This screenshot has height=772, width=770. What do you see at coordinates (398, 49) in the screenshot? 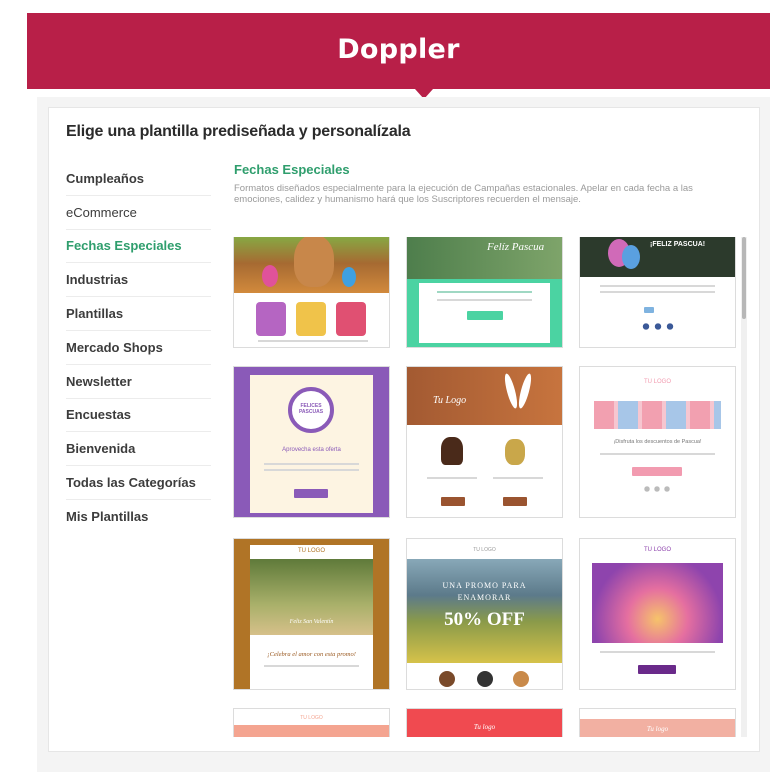
I see `brand-logo: Doppler` at bounding box center [398, 49].